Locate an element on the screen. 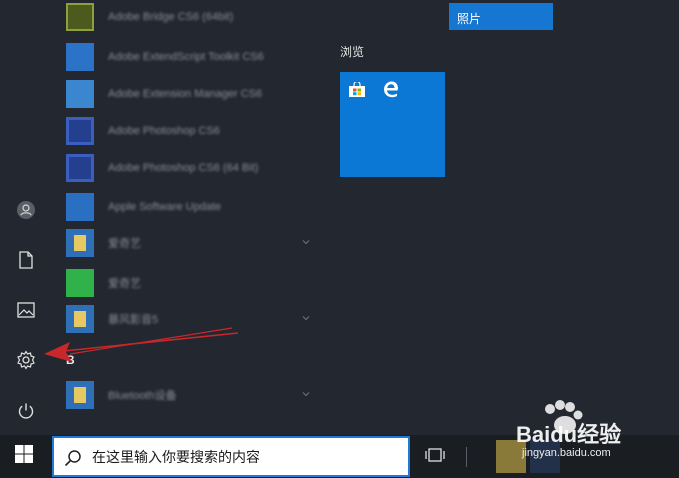 The image size is (679, 478). app-list-item: Apple Software Update is located at coordinates (194, 207).